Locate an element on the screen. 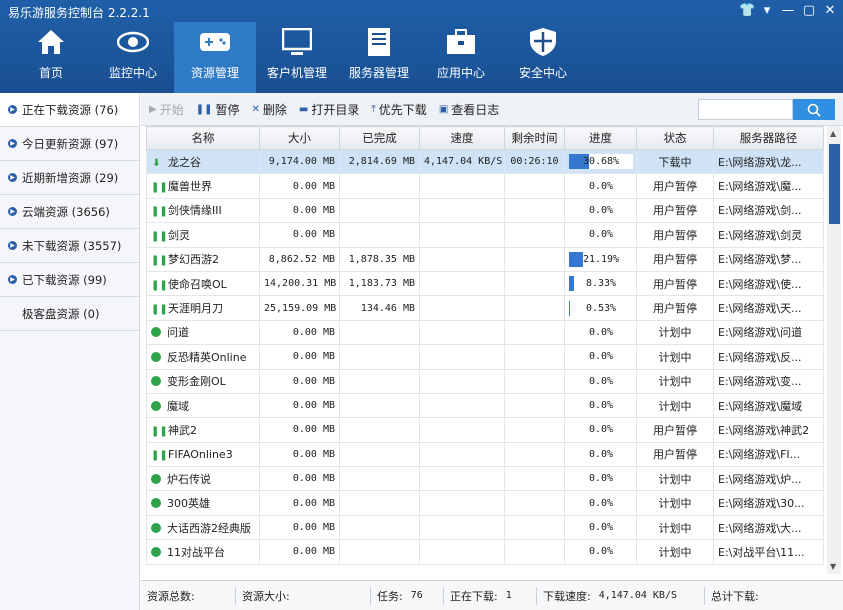 The height and width of the screenshot is (610, 843). search-input is located at coordinates (745, 109).